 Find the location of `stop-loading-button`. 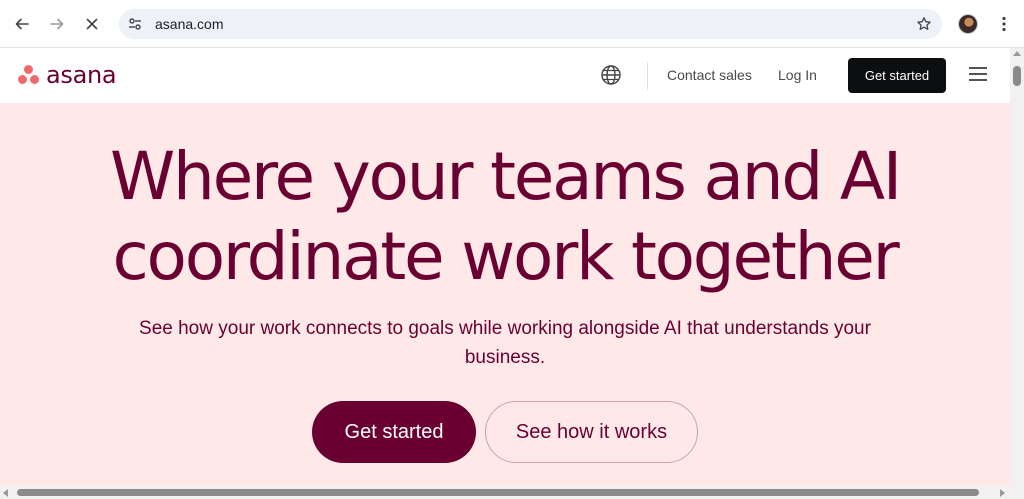

stop-loading-button is located at coordinates (92, 24).